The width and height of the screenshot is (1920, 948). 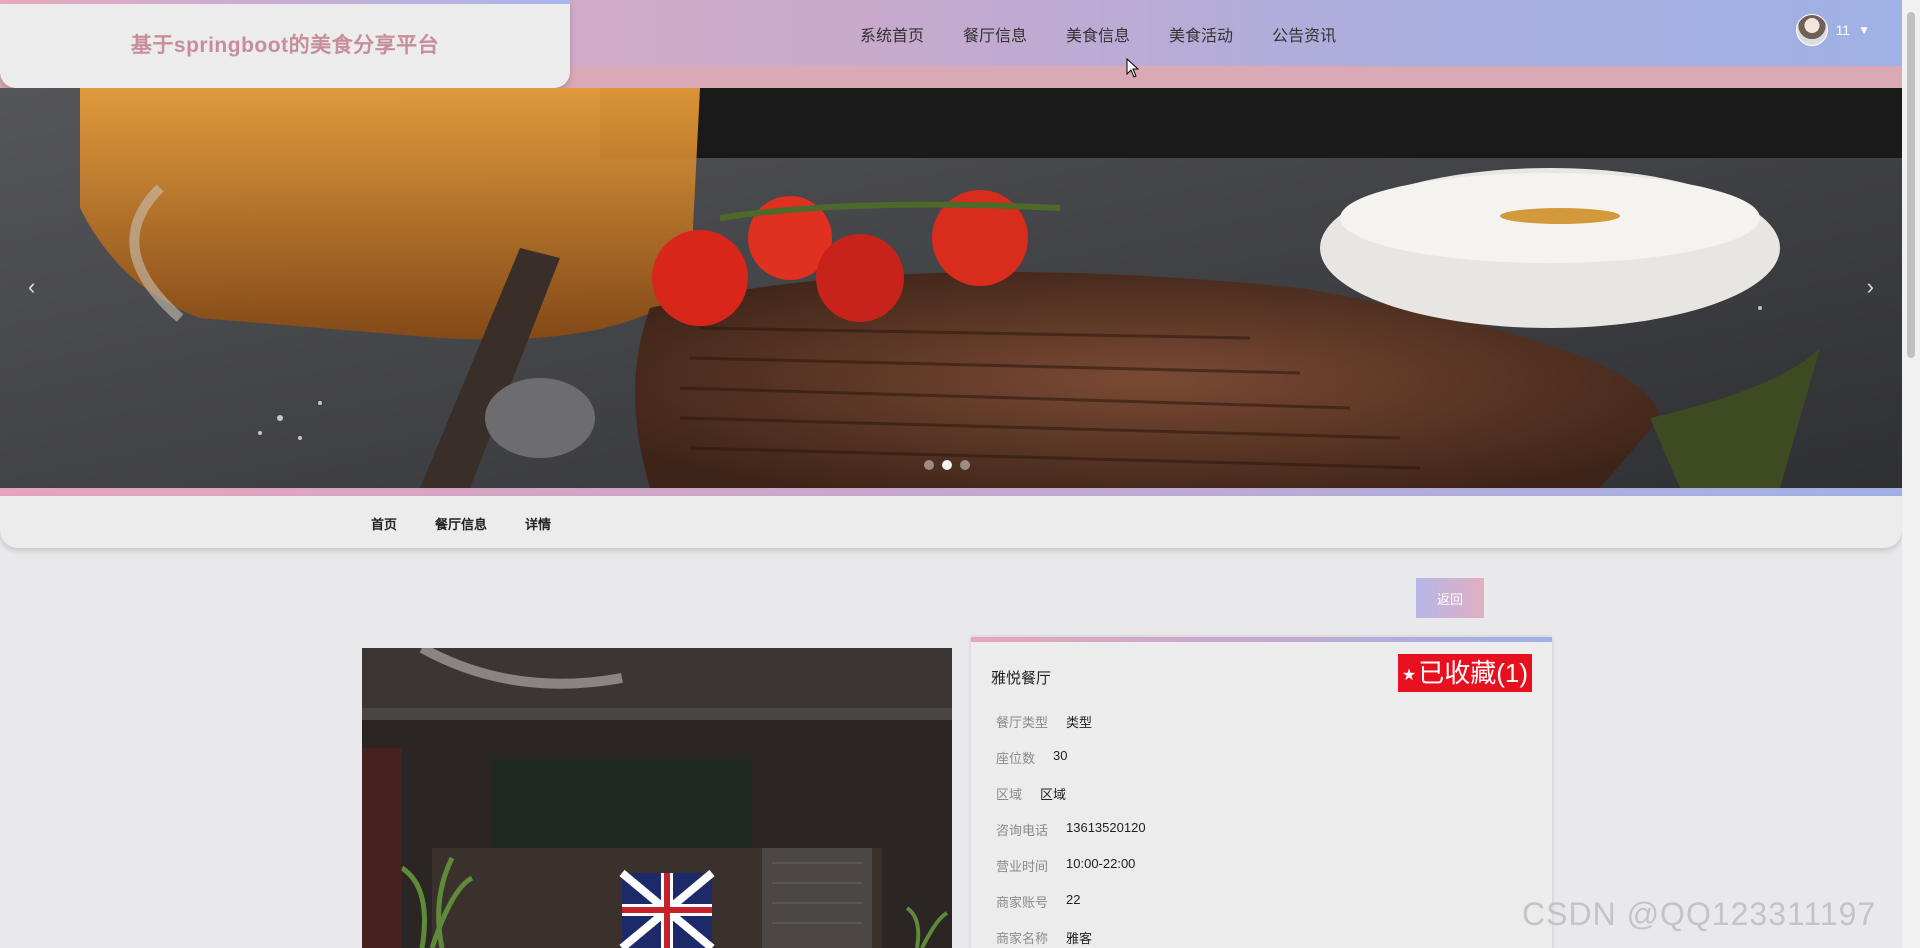 I want to click on restaurant-image, so click(x=657, y=798).